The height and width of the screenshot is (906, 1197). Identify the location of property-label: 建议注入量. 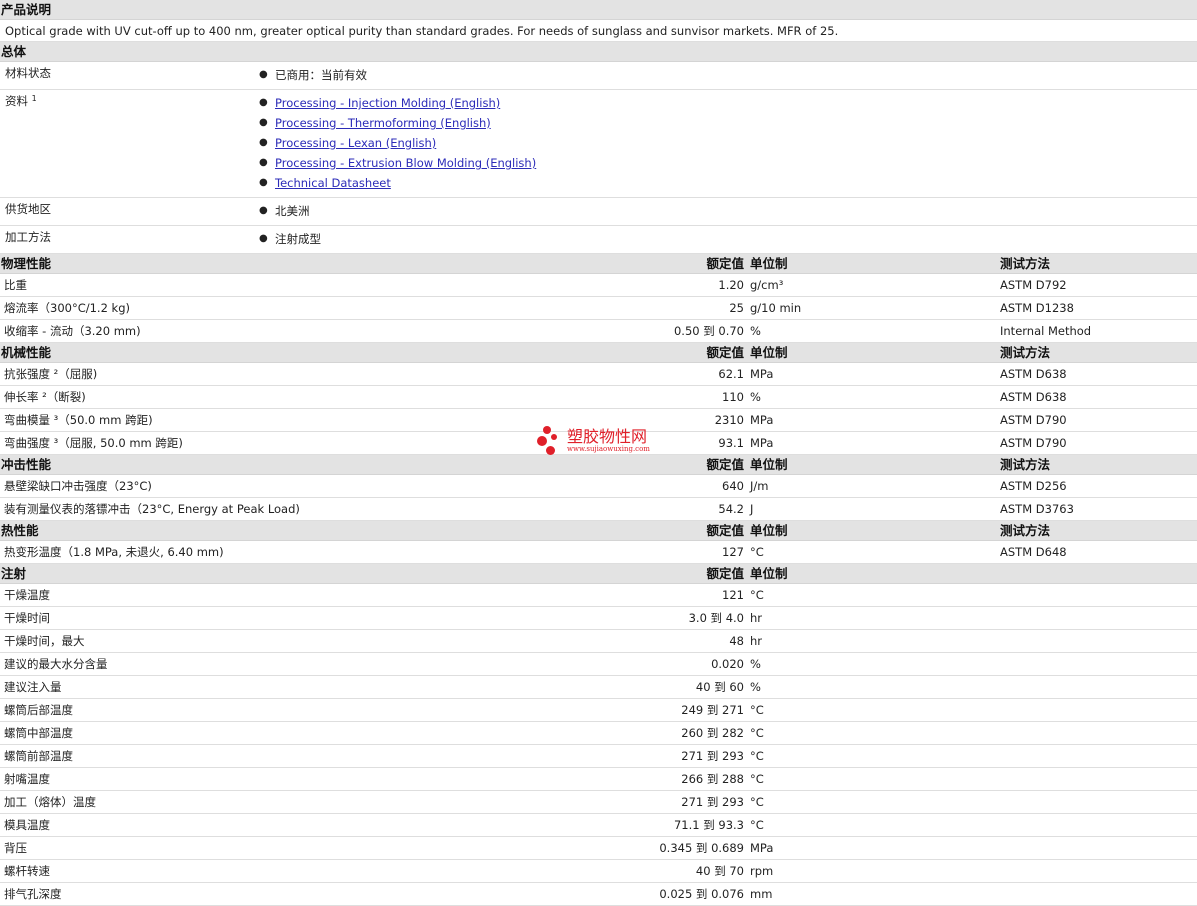
(33, 687).